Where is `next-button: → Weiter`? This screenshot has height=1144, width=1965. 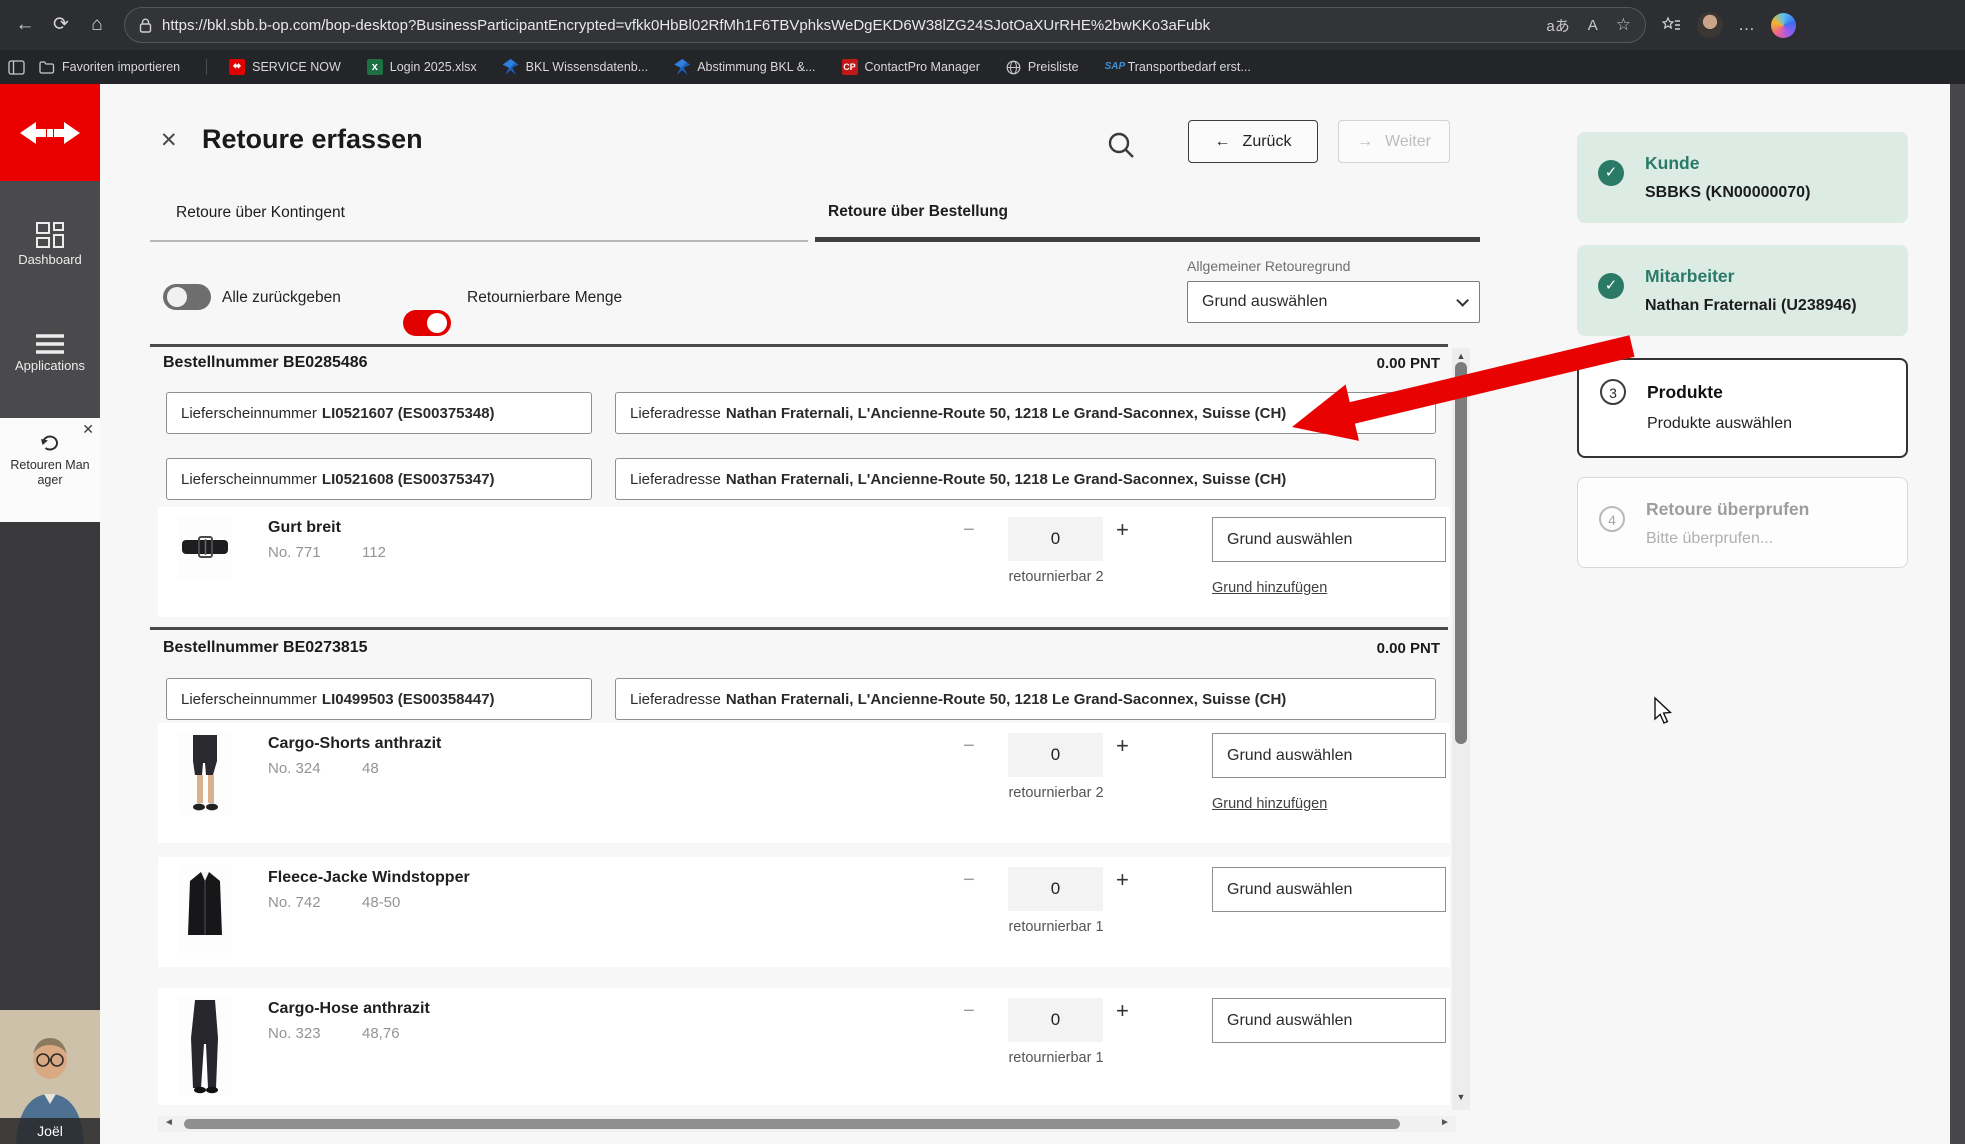 next-button: → Weiter is located at coordinates (1394, 141).